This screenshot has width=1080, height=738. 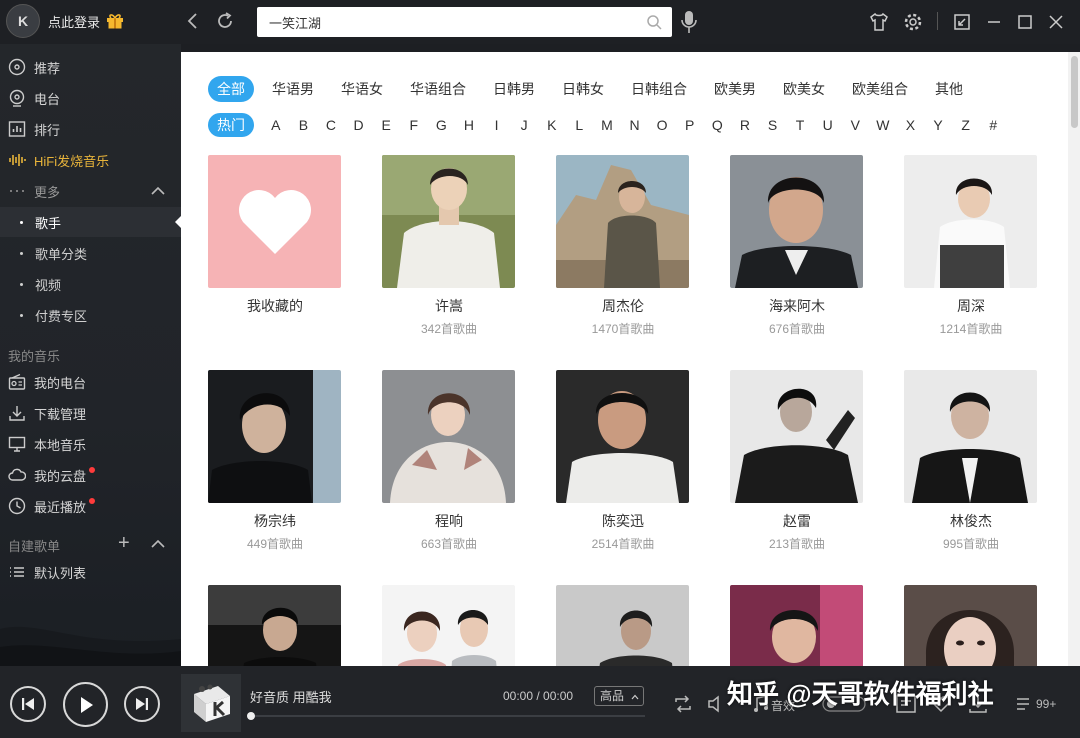 I want to click on progress-bar, so click(x=446, y=716).